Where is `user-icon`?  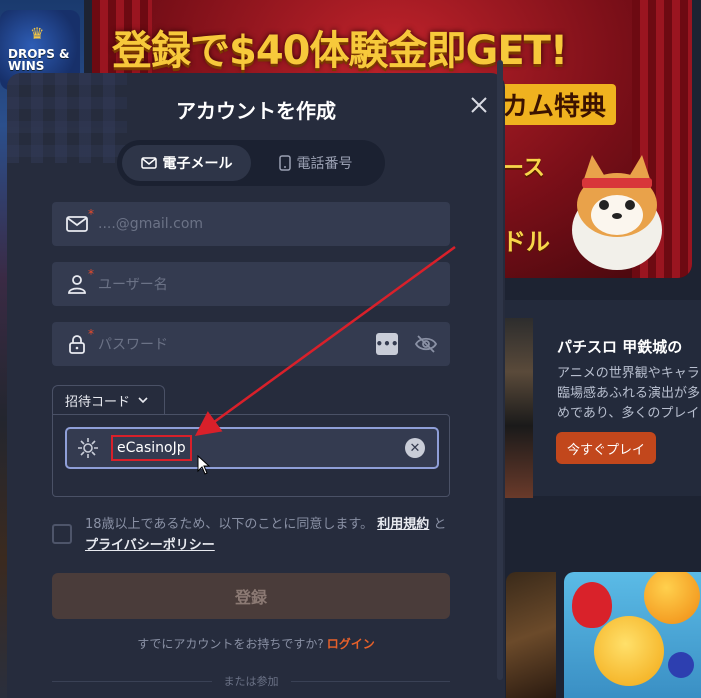 user-icon is located at coordinates (77, 284).